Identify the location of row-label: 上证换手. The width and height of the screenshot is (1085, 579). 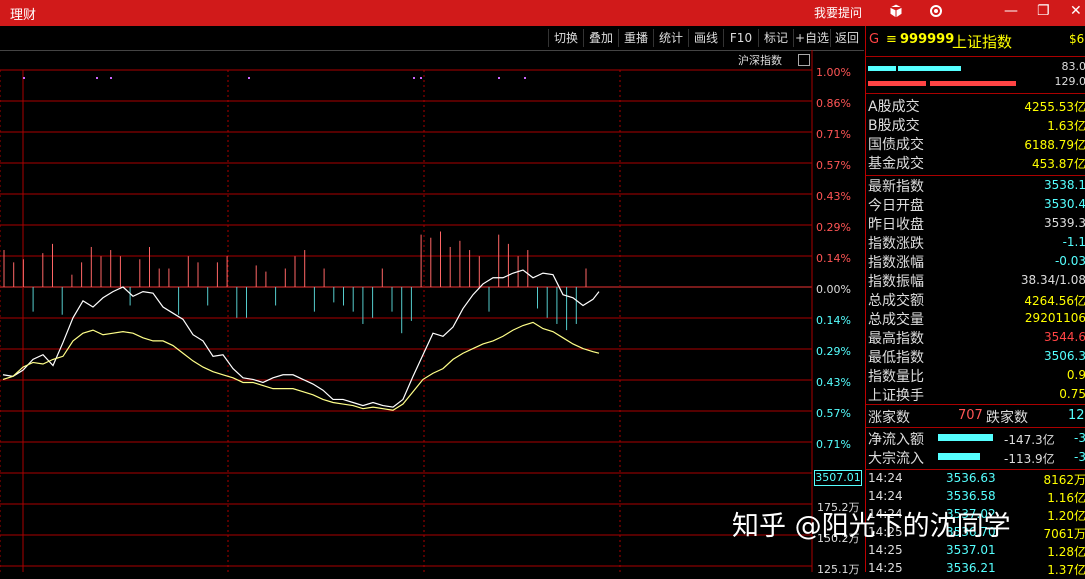
(896, 395).